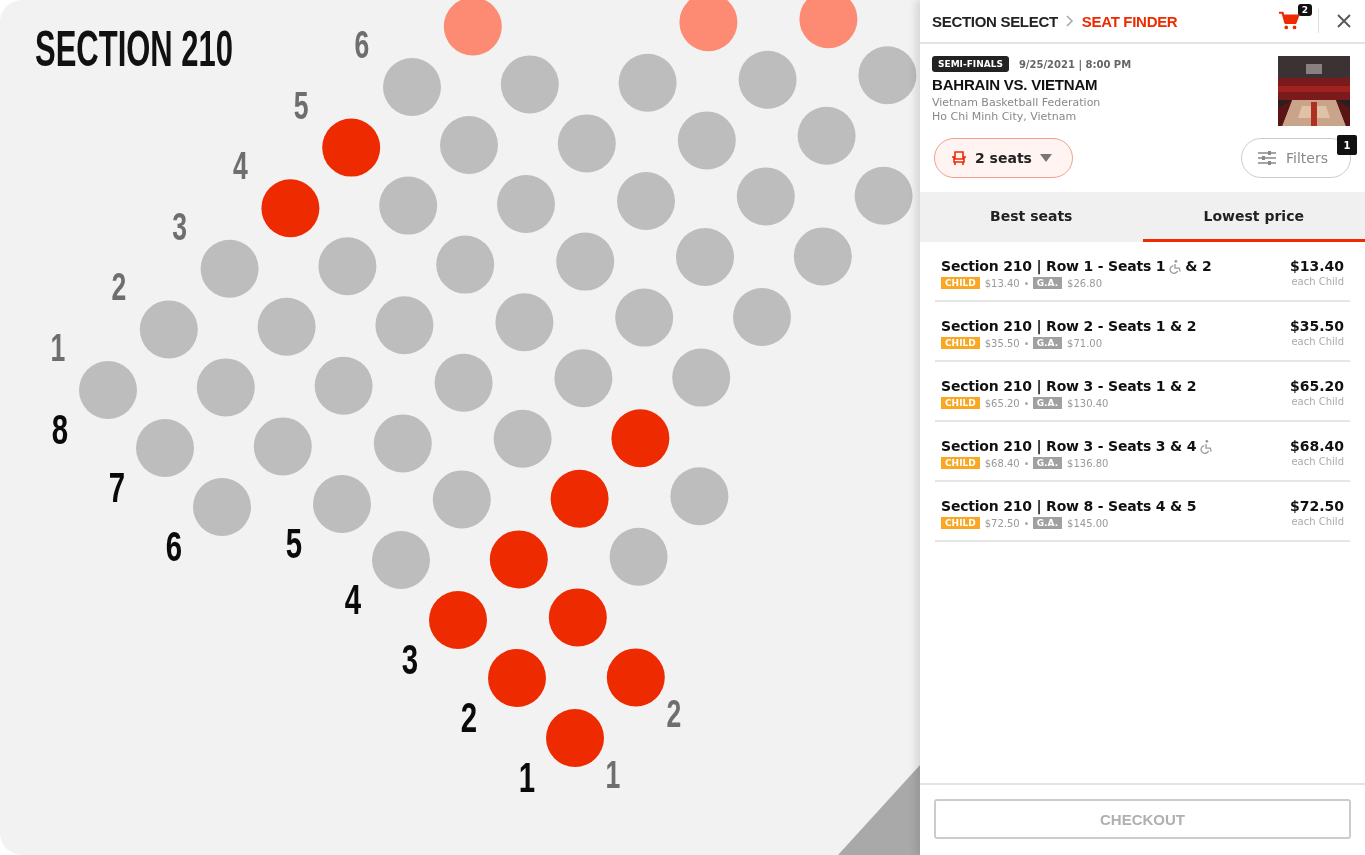 The width and height of the screenshot is (1365, 855). Describe the element at coordinates (1031, 217) in the screenshot. I see `sort-tab: Best seats` at that location.